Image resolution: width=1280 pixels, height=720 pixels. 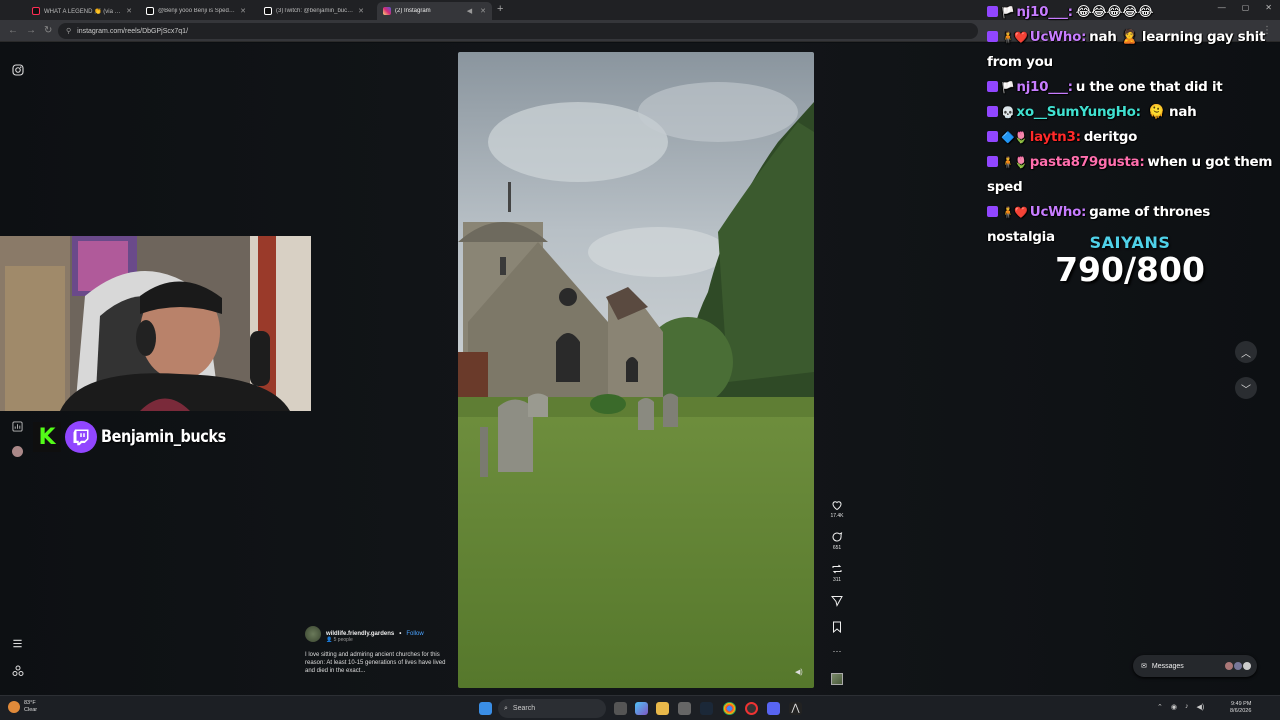 I want to click on instagram-icon, so click(x=387, y=11).